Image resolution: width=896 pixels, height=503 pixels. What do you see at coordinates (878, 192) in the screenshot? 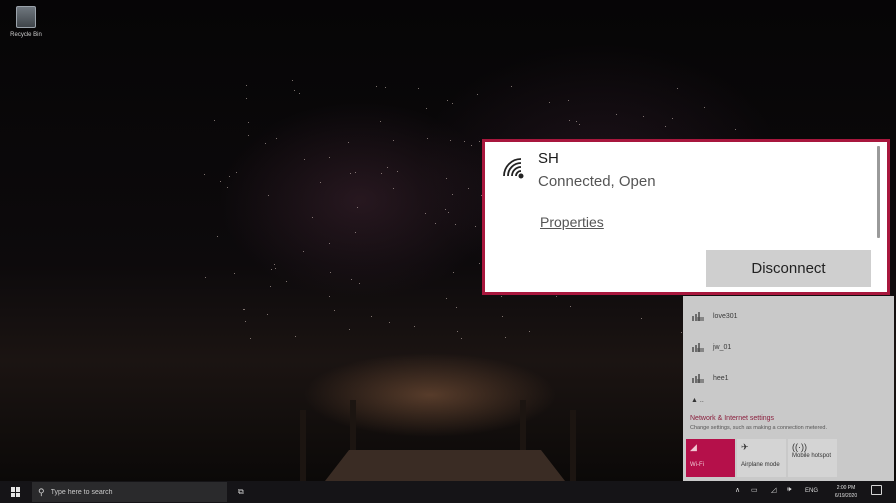
I see `scrollbar` at bounding box center [878, 192].